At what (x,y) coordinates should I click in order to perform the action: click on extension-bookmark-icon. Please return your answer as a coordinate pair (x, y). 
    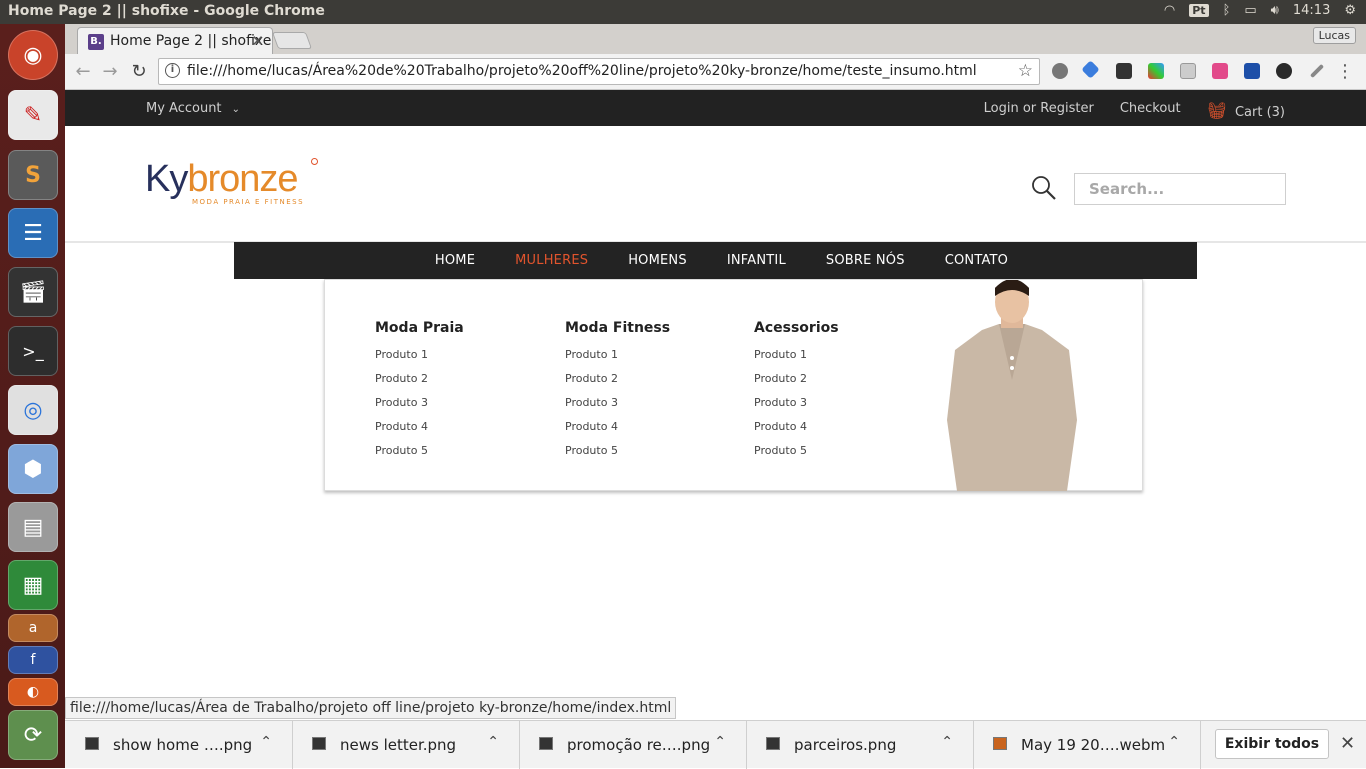
    Looking at the image, I should click on (1252, 71).